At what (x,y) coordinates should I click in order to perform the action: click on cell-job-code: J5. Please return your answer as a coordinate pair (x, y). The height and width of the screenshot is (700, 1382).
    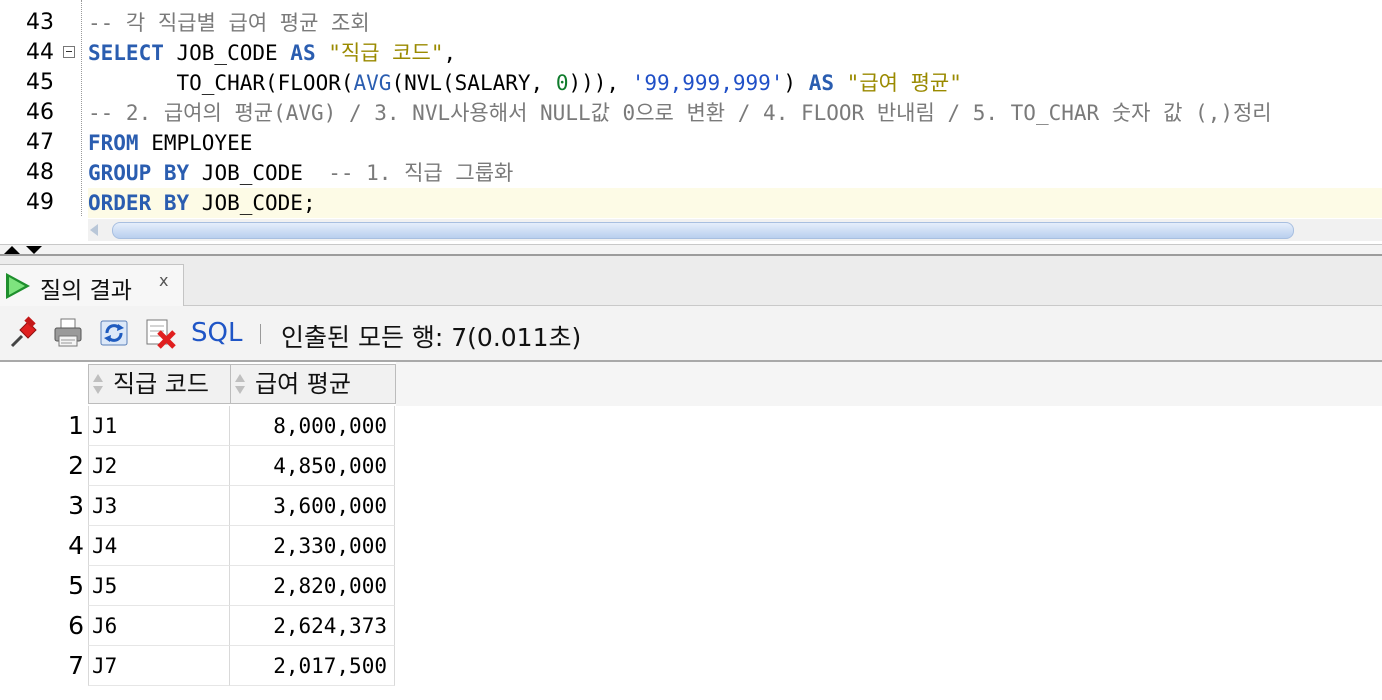
    Looking at the image, I should click on (159, 586).